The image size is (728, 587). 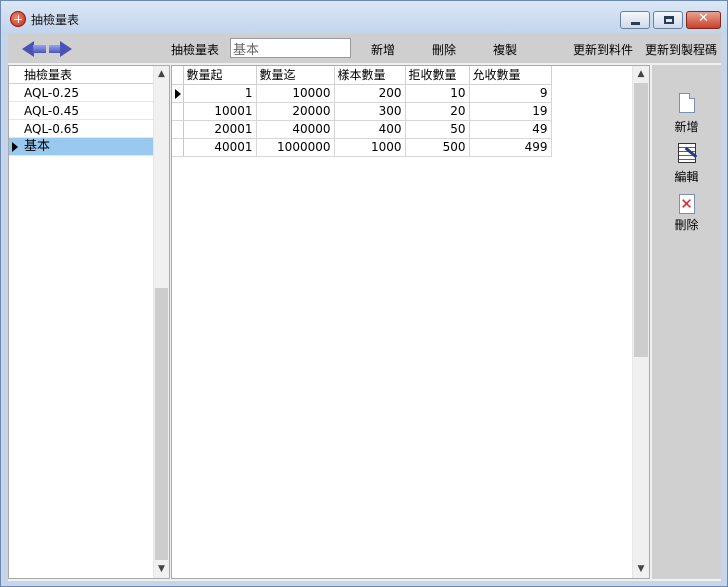 I want to click on grid-scrollbar: ▲ ▼, so click(x=640, y=322).